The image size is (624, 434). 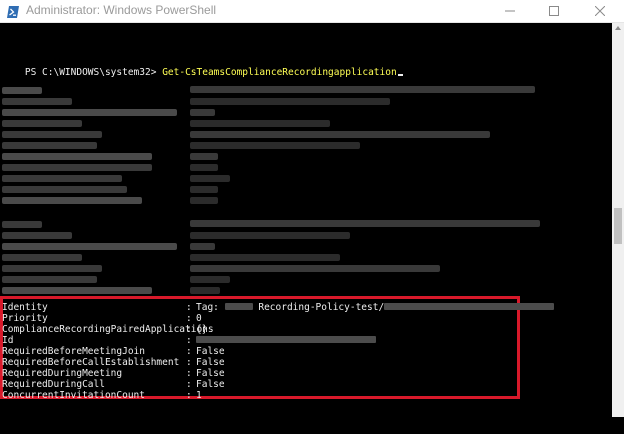 I want to click on property-name: Identity, so click(x=25, y=307).